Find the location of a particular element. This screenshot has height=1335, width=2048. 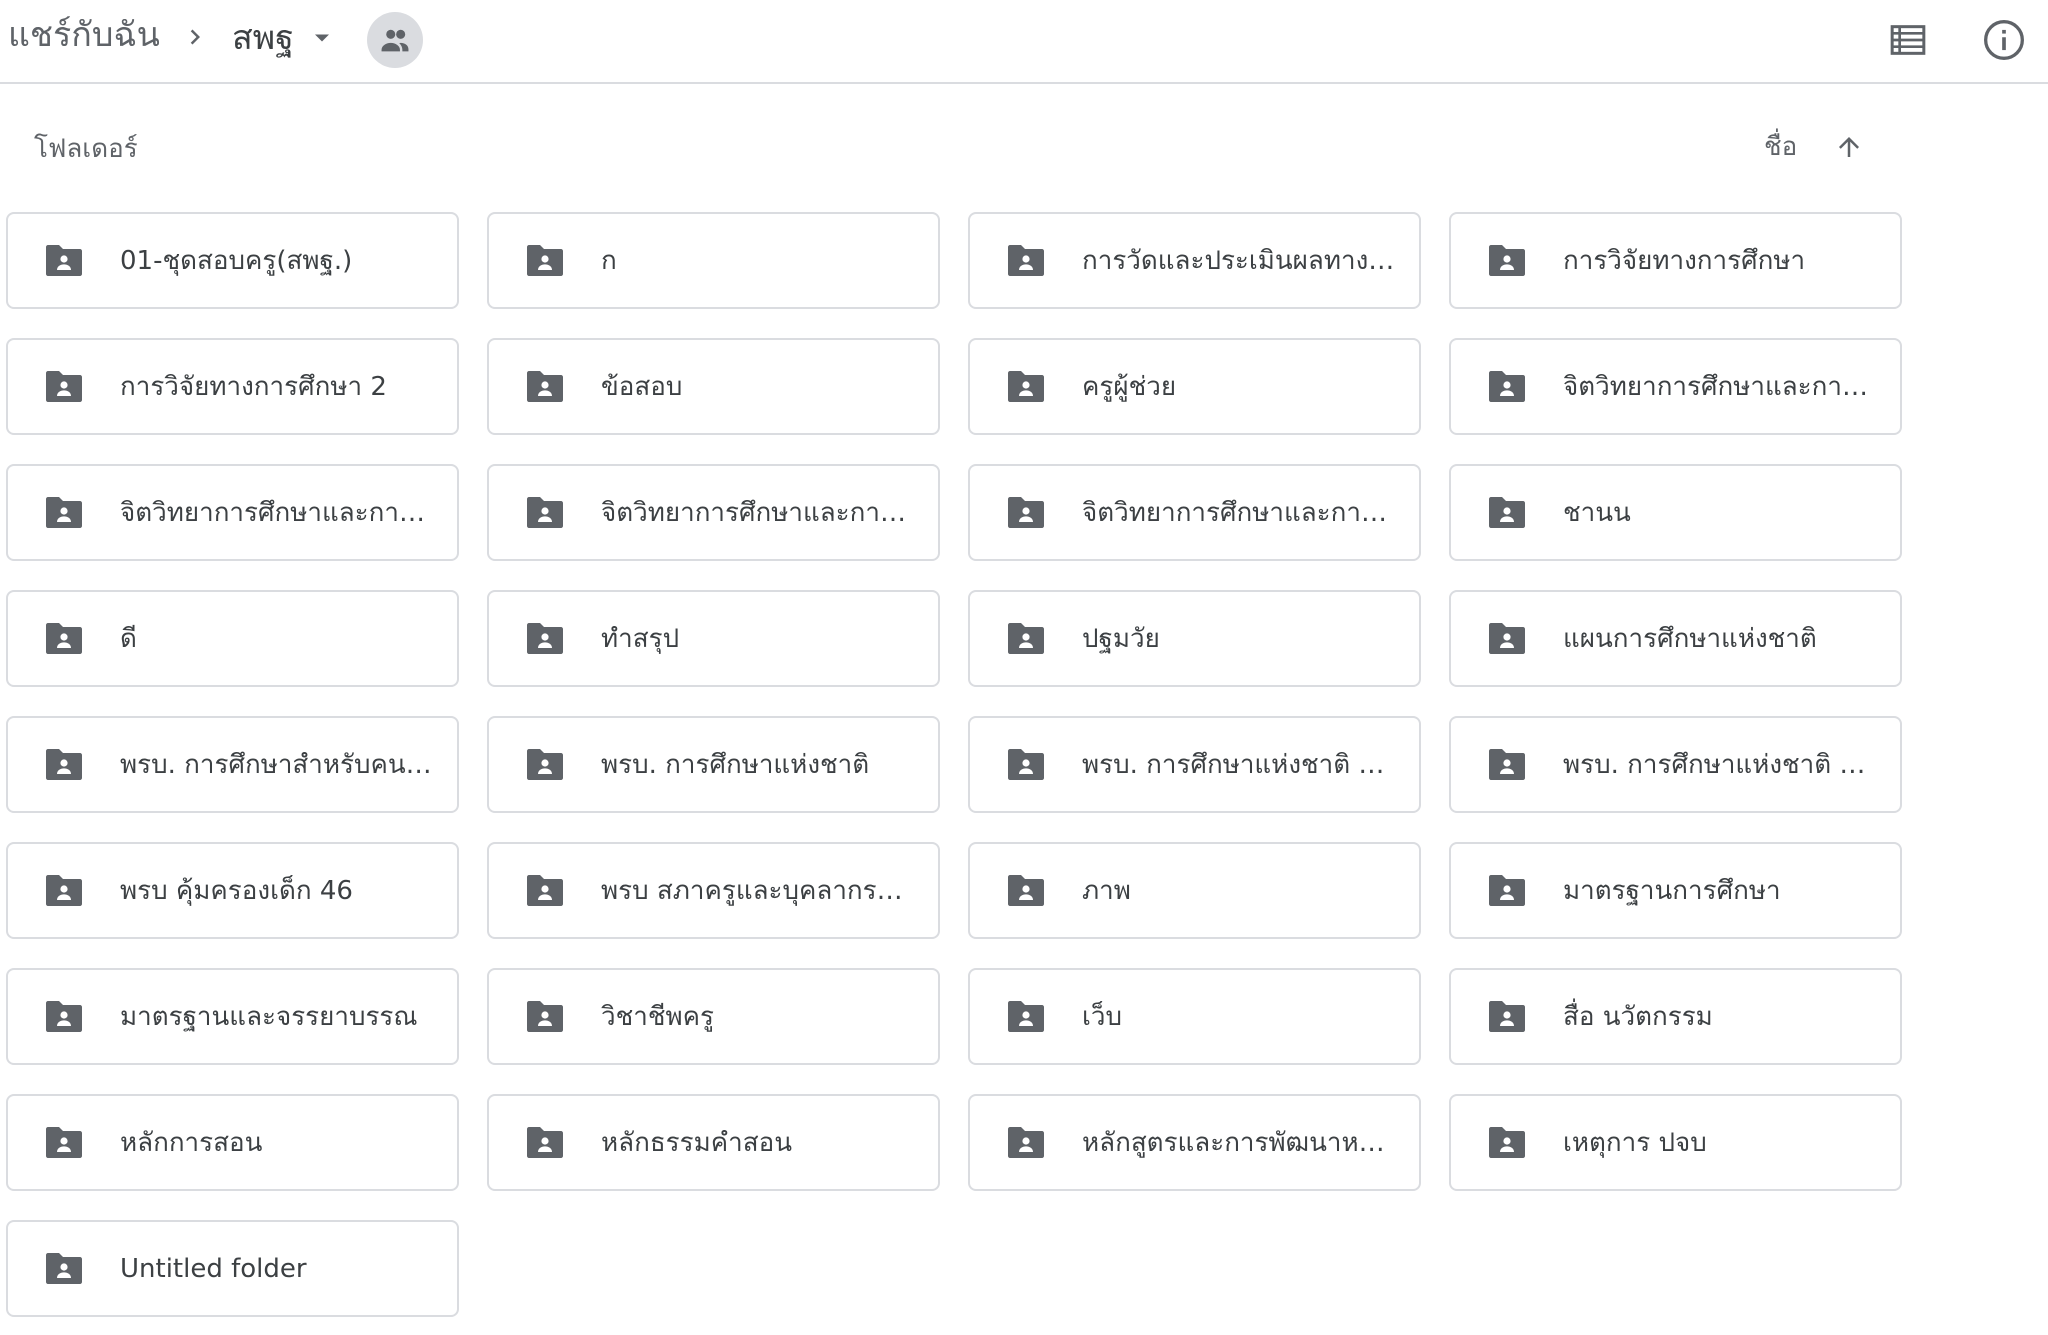

folder-card: ดี is located at coordinates (232, 638).